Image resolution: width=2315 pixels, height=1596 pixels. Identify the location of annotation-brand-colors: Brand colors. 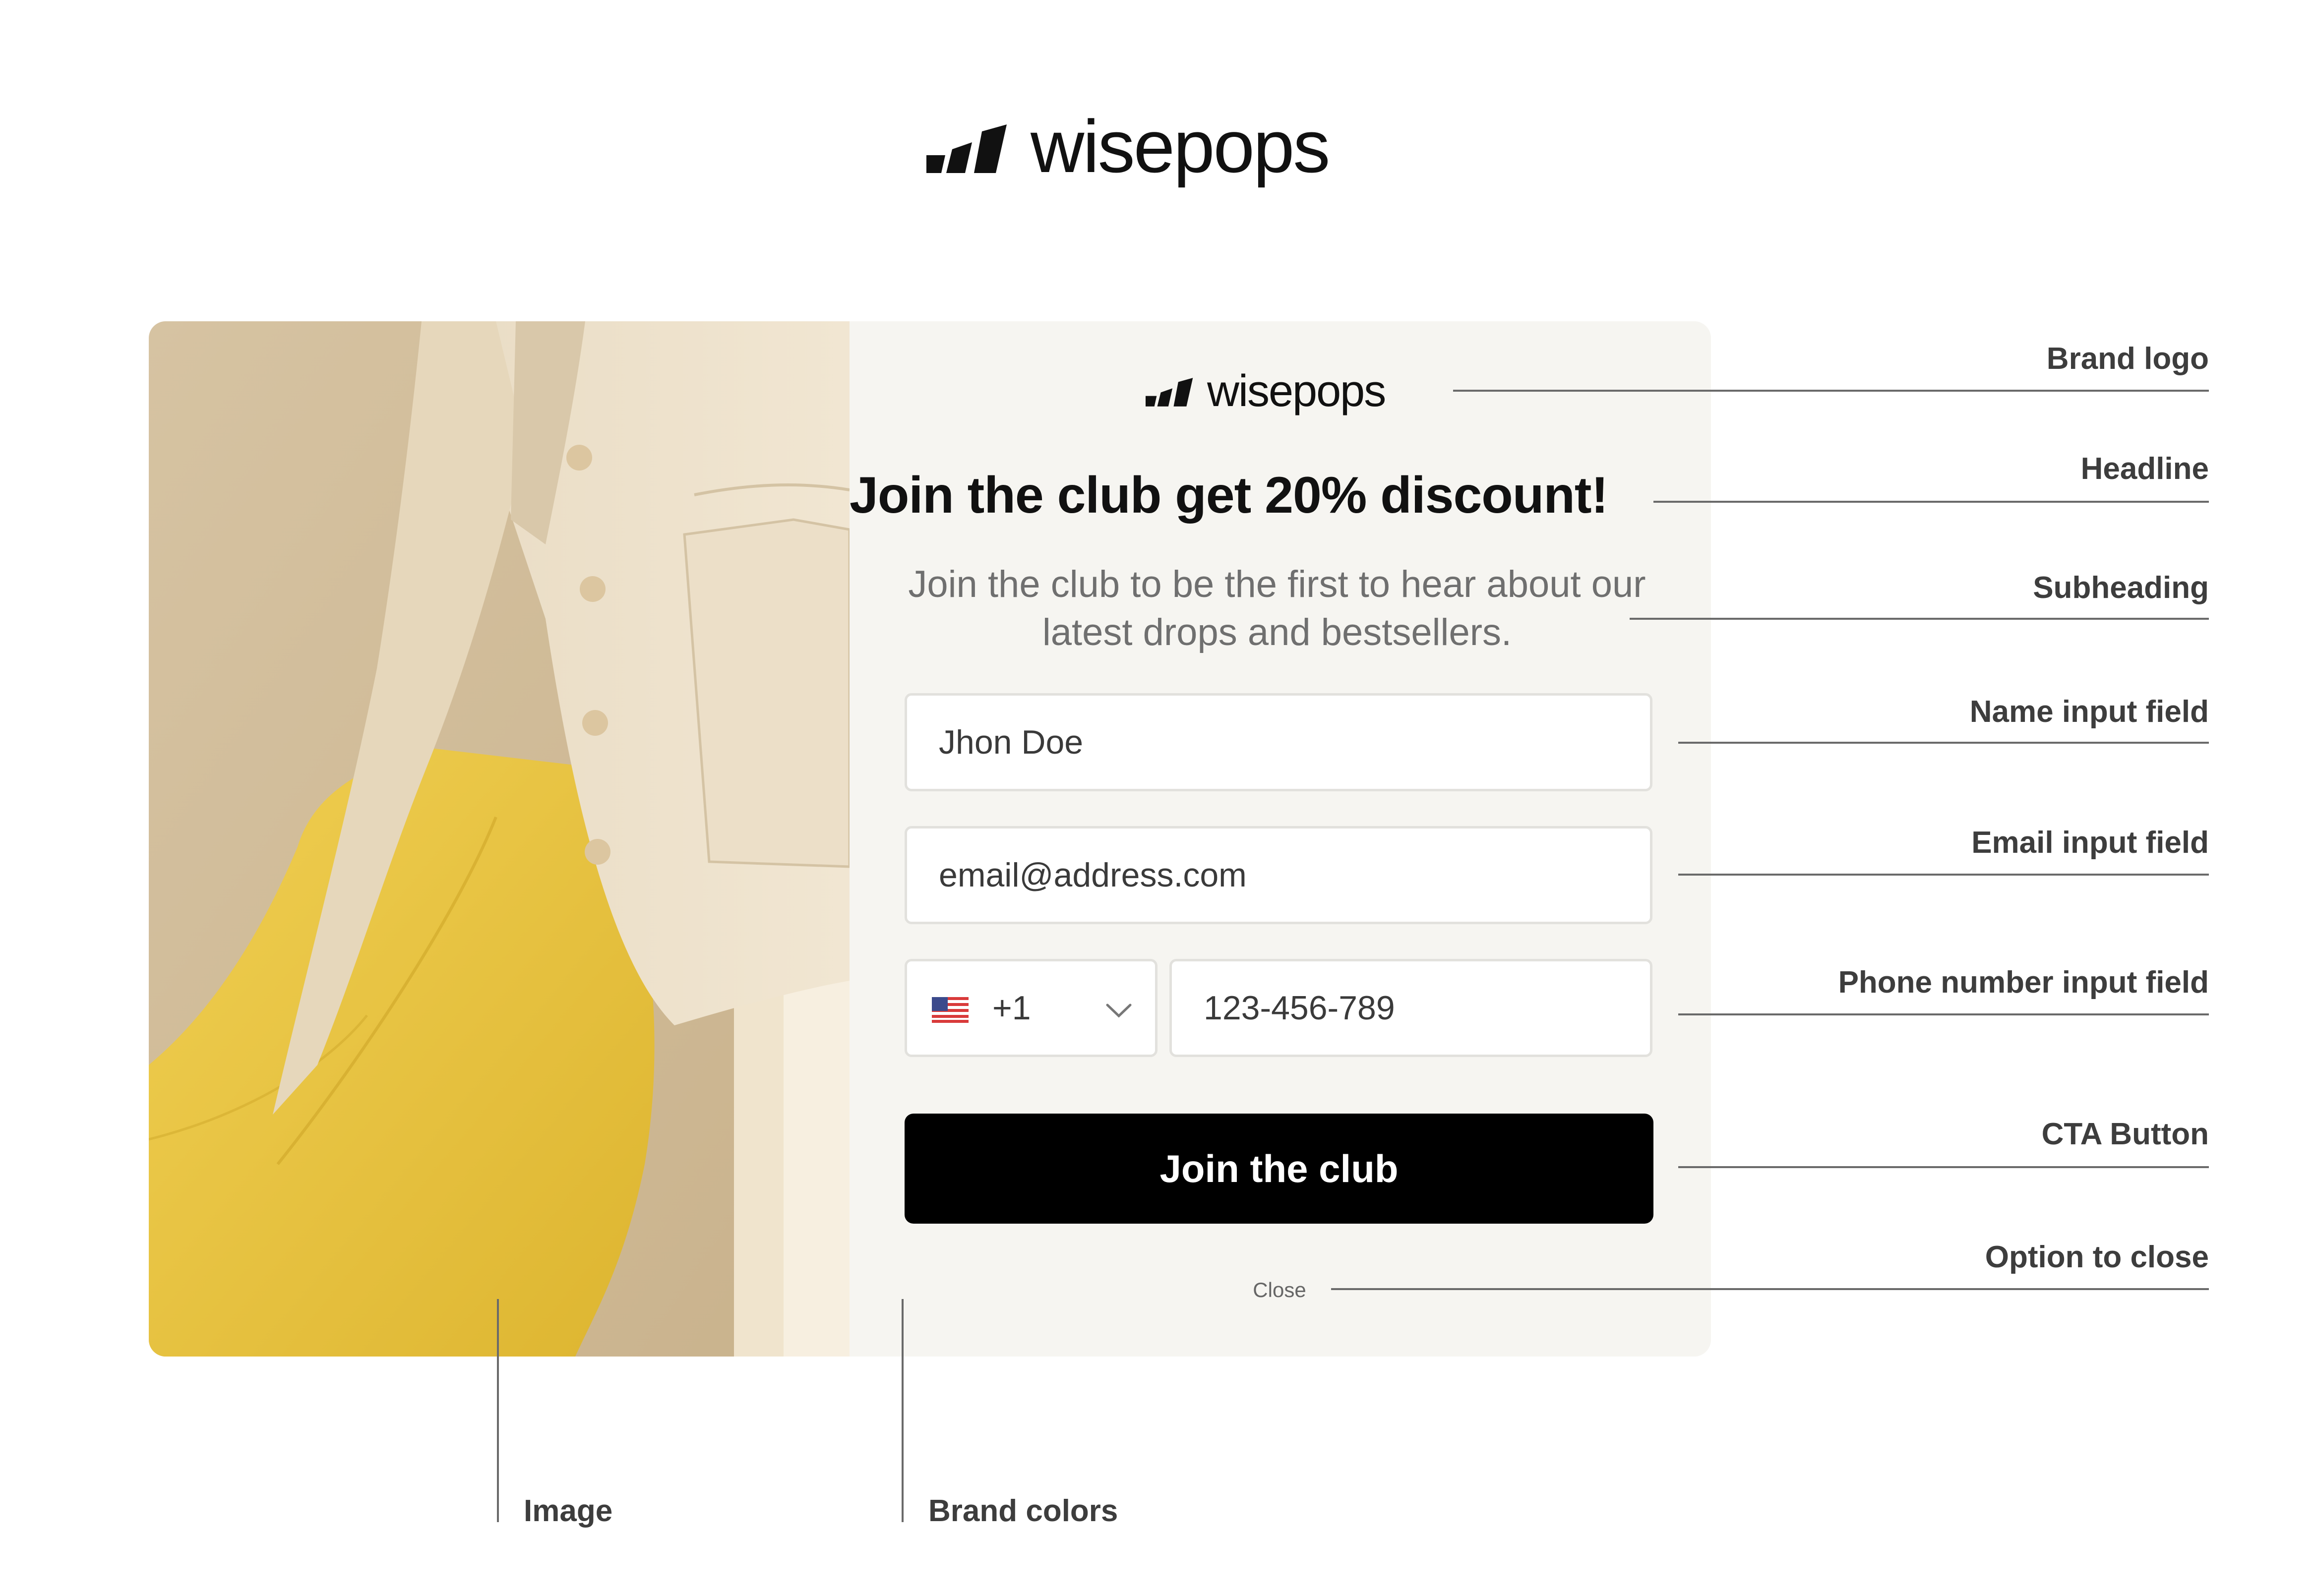
(1023, 1511).